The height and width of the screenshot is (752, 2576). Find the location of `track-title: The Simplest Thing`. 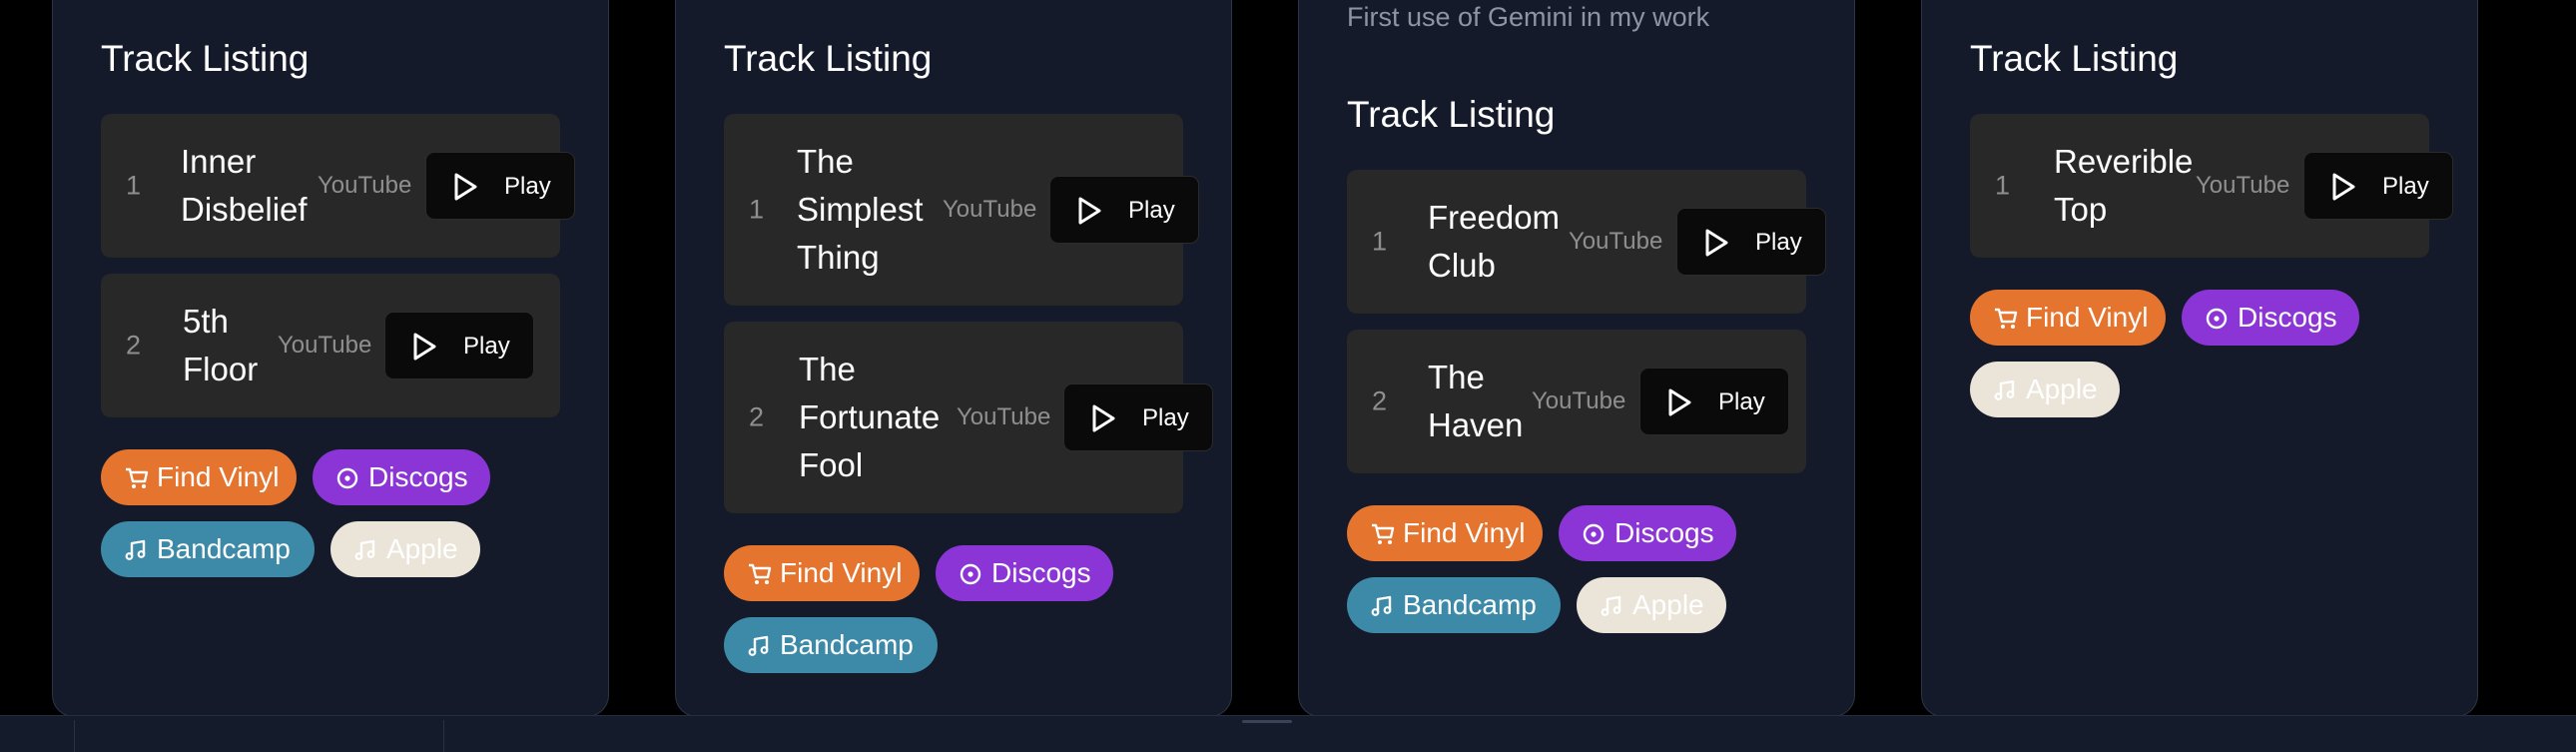

track-title: The Simplest Thing is located at coordinates (860, 209).